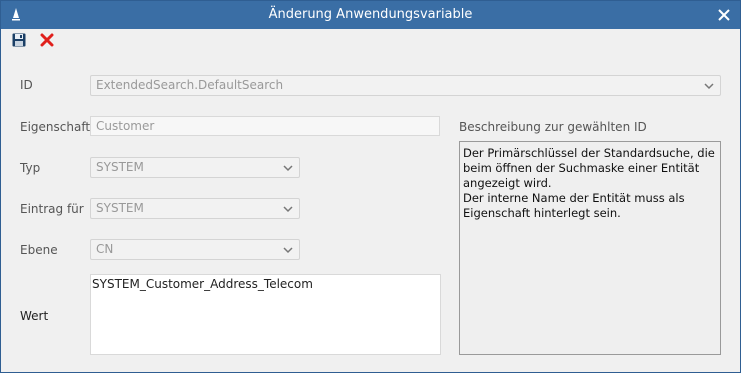  What do you see at coordinates (52, 209) in the screenshot?
I see `eintrag-label: Eintrag für` at bounding box center [52, 209].